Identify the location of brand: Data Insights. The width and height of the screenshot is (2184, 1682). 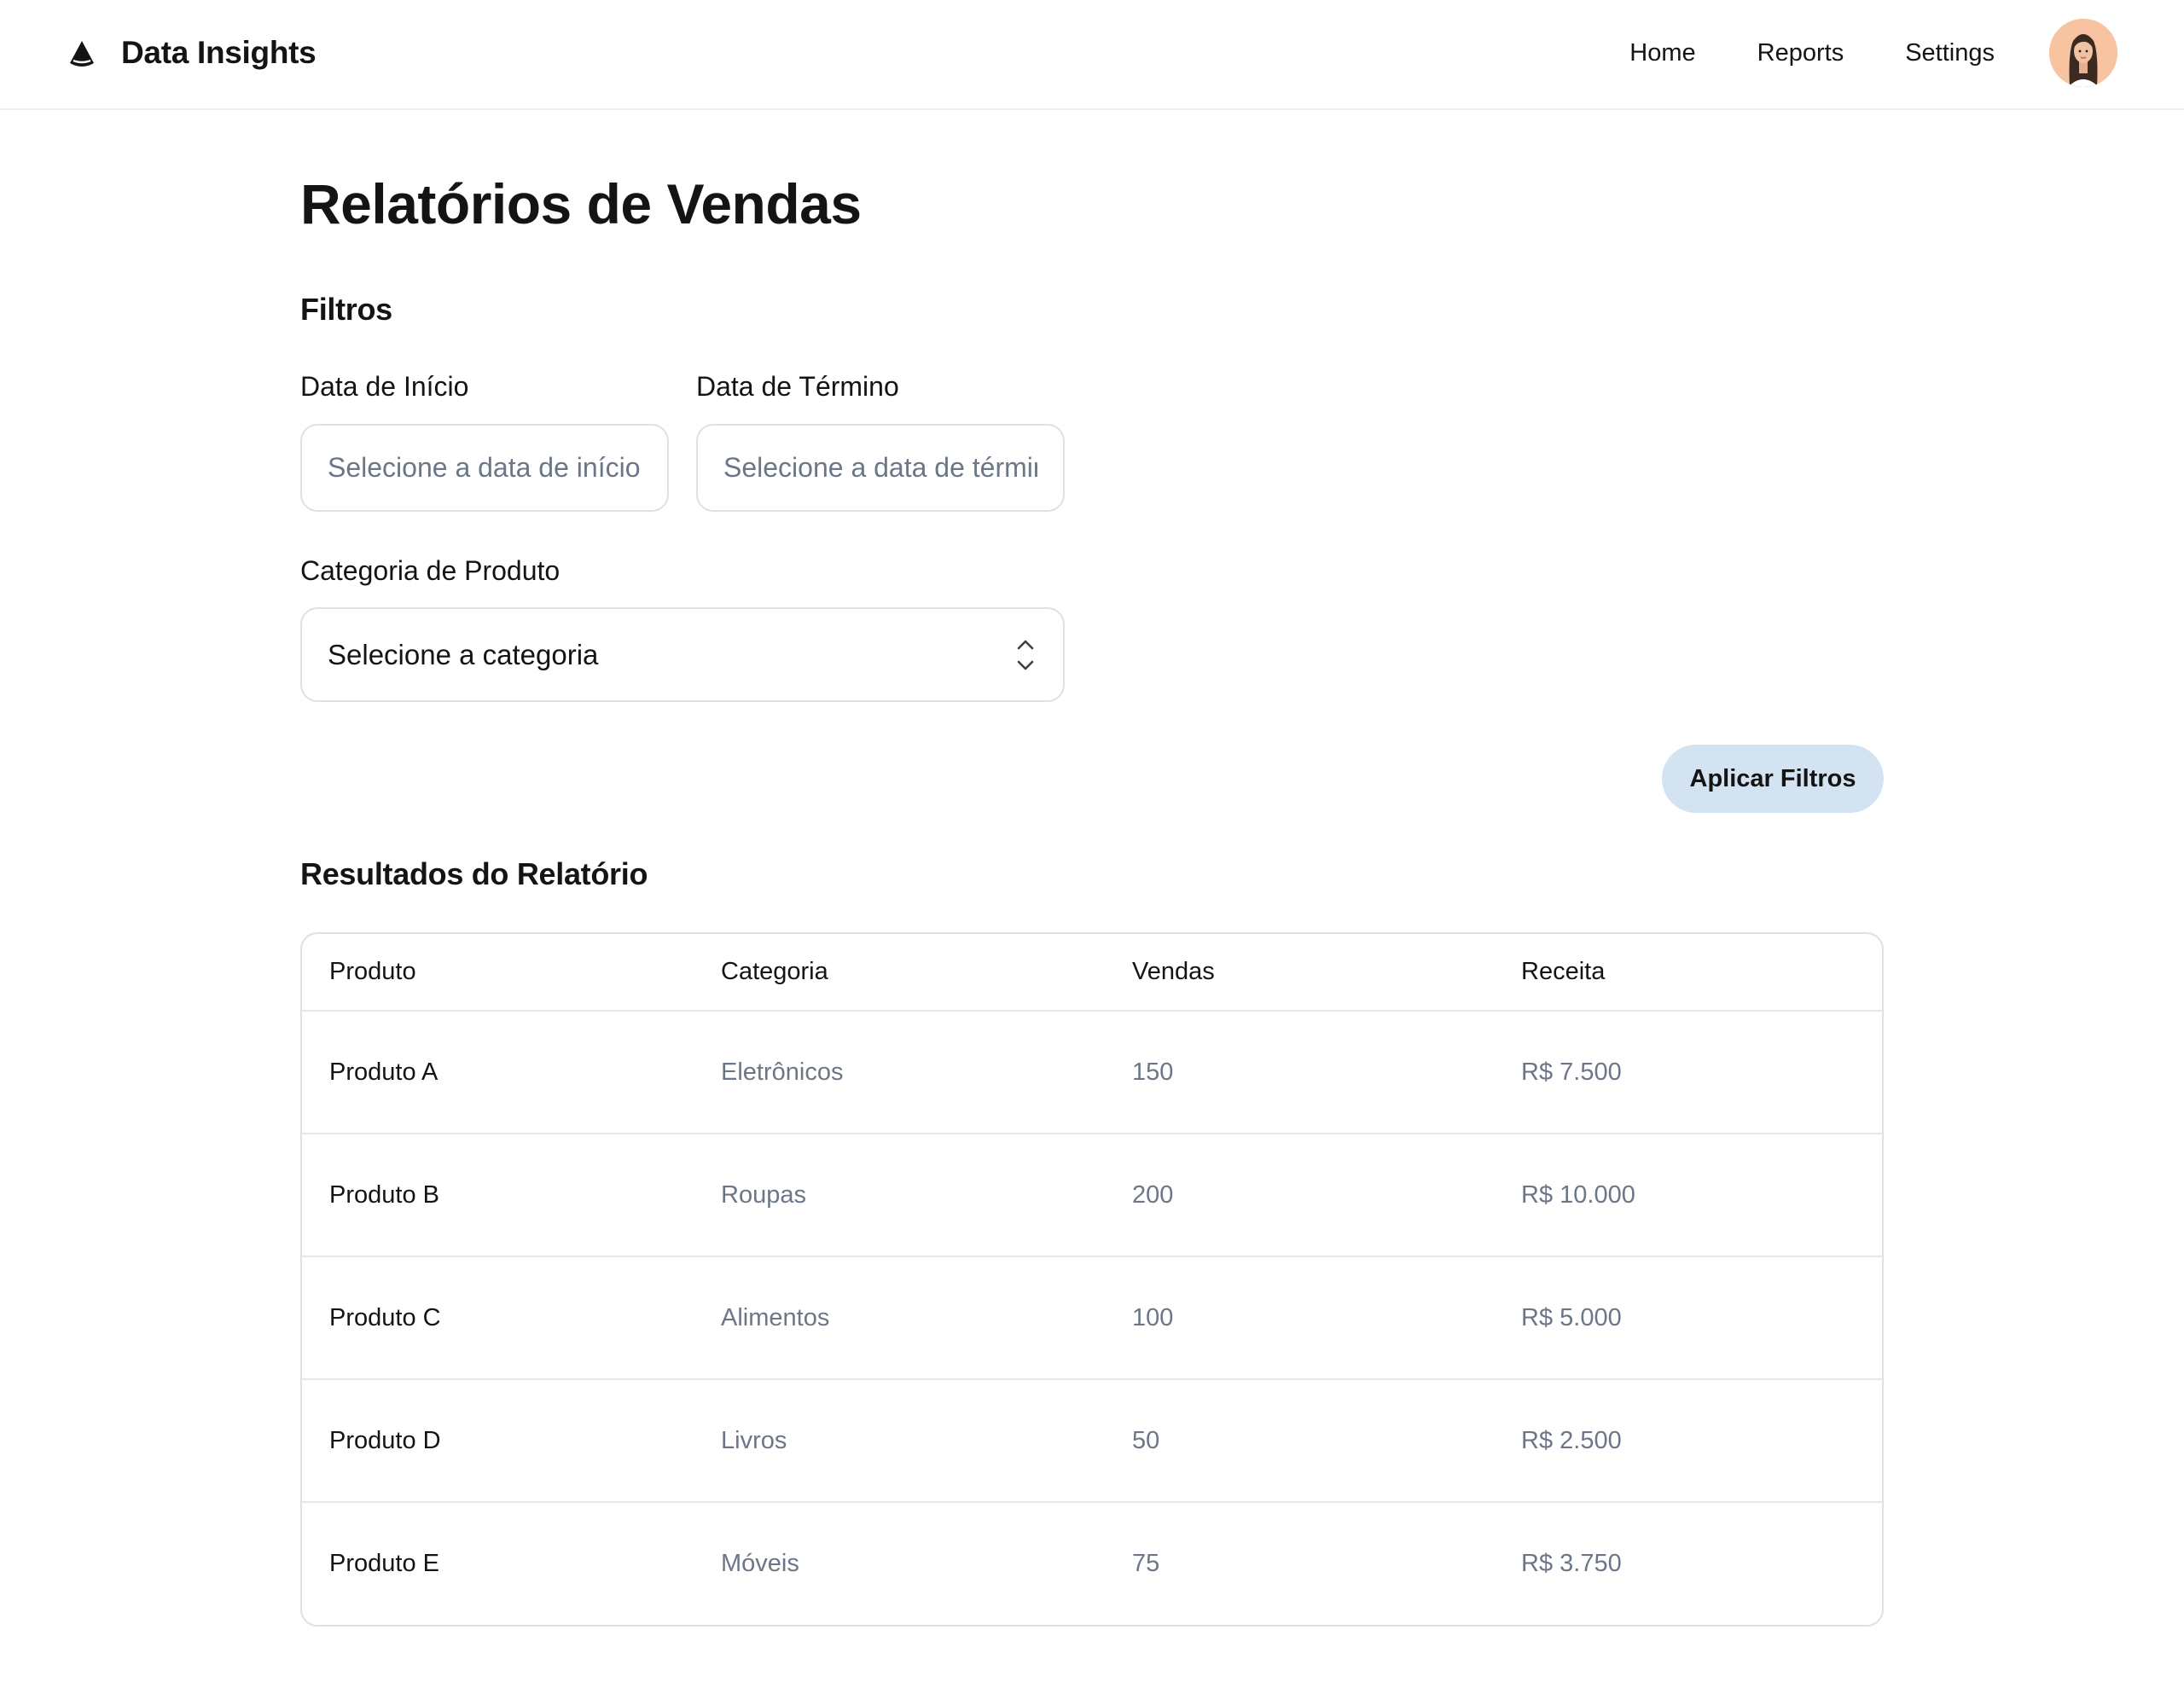
(192, 53).